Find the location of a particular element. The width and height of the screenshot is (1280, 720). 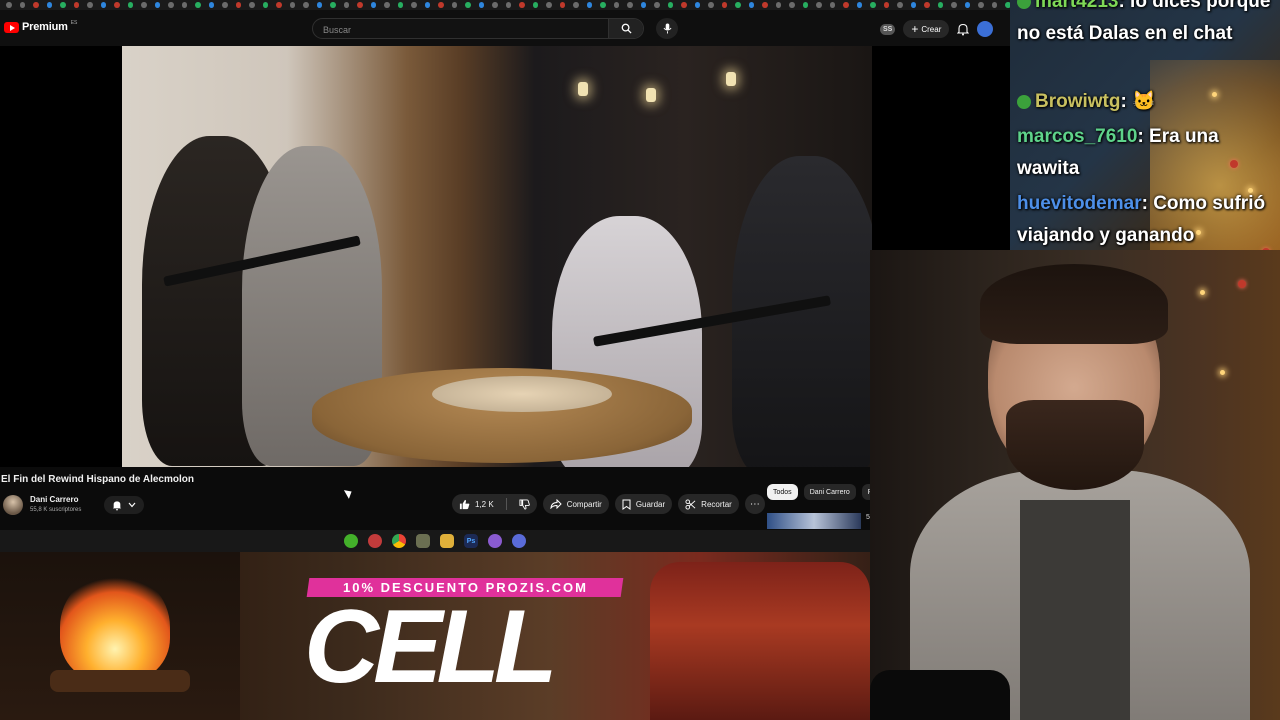

chip-all: Todos is located at coordinates (782, 492).